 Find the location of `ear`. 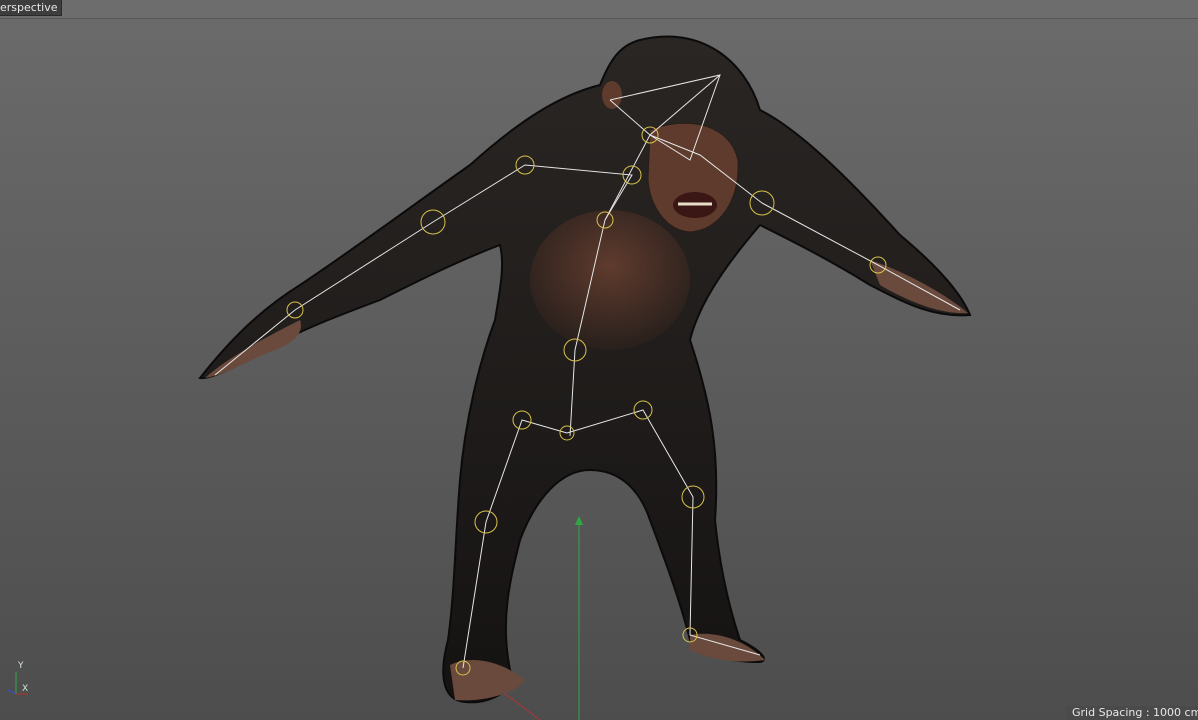

ear is located at coordinates (612, 95).